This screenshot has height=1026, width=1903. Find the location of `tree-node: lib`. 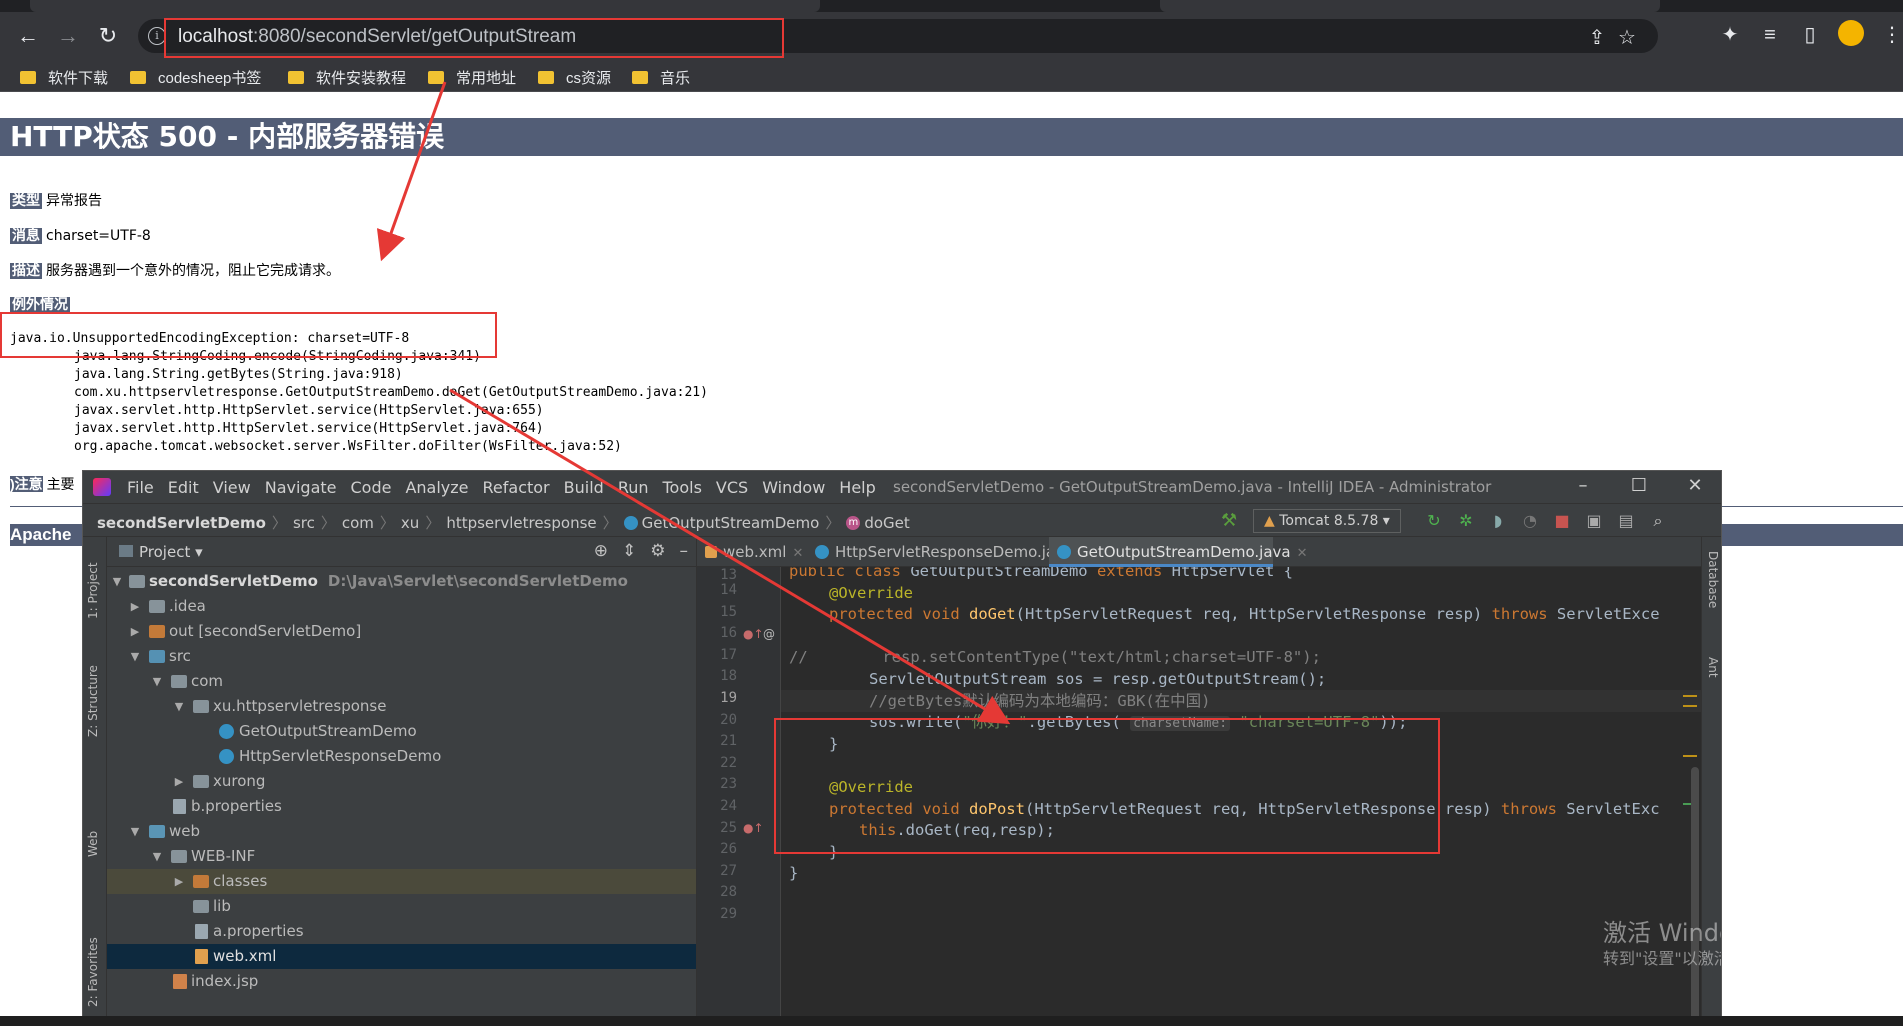

tree-node: lib is located at coordinates (401, 906).